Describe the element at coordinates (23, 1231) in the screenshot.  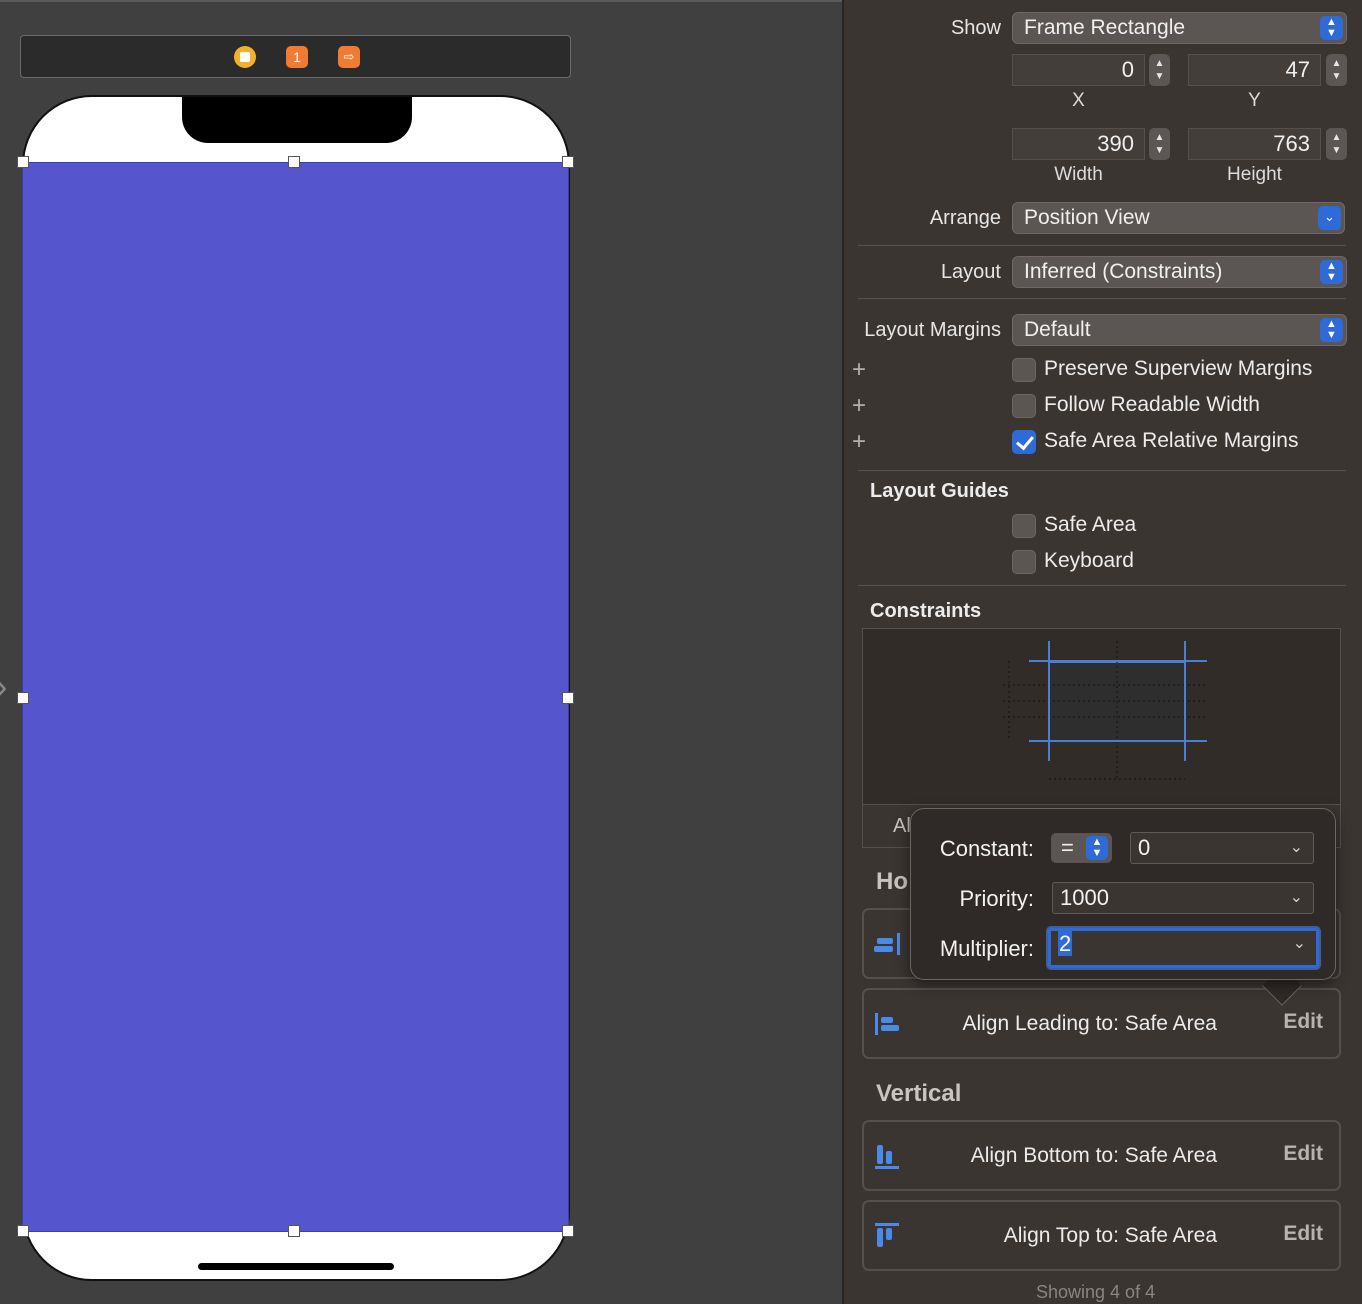
I see `resize-handle-bottom-left` at that location.